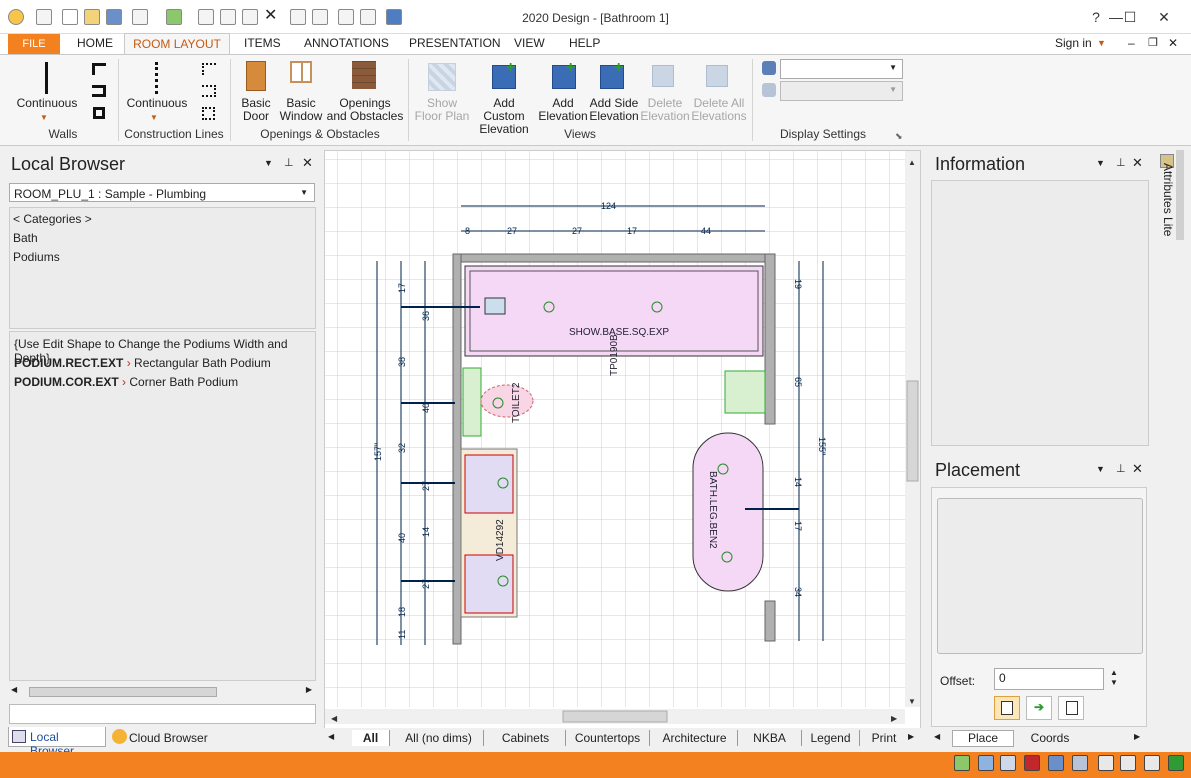 The image size is (1191, 778). What do you see at coordinates (831, 738) in the screenshot?
I see `tab-legend: Legend` at bounding box center [831, 738].